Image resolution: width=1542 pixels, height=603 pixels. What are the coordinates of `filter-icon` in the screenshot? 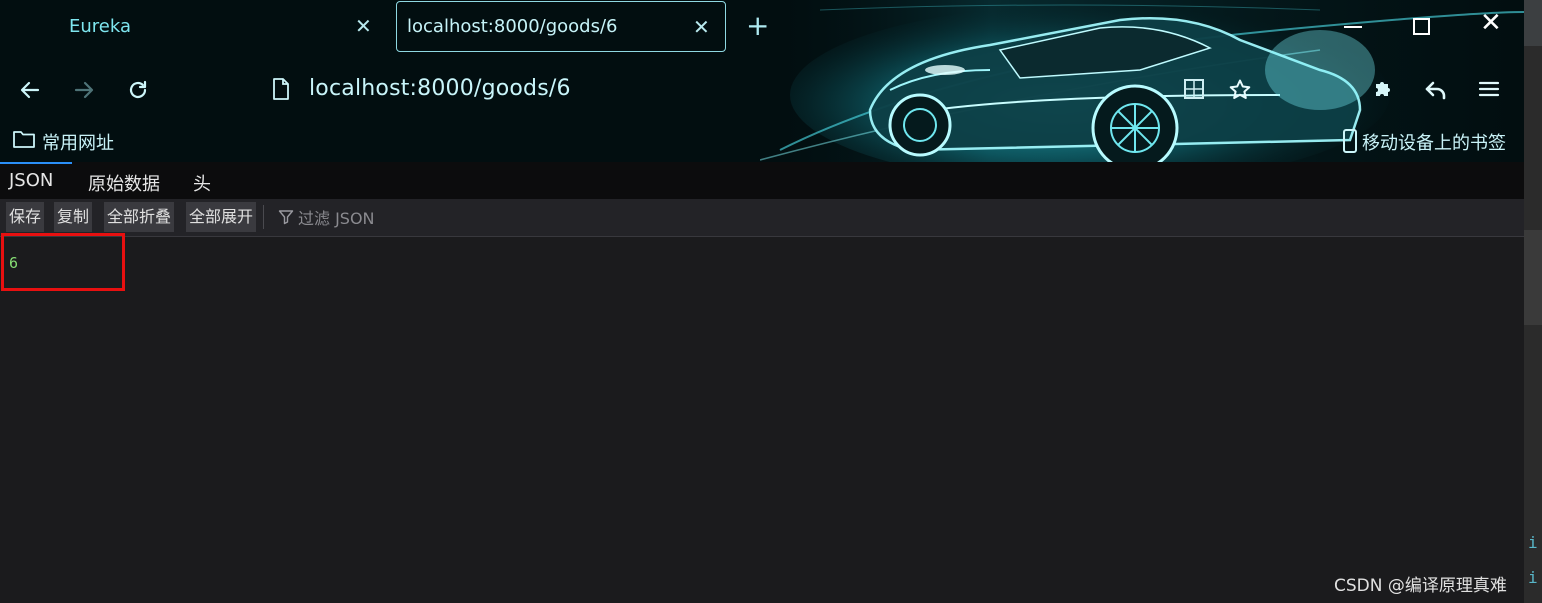 It's located at (286, 217).